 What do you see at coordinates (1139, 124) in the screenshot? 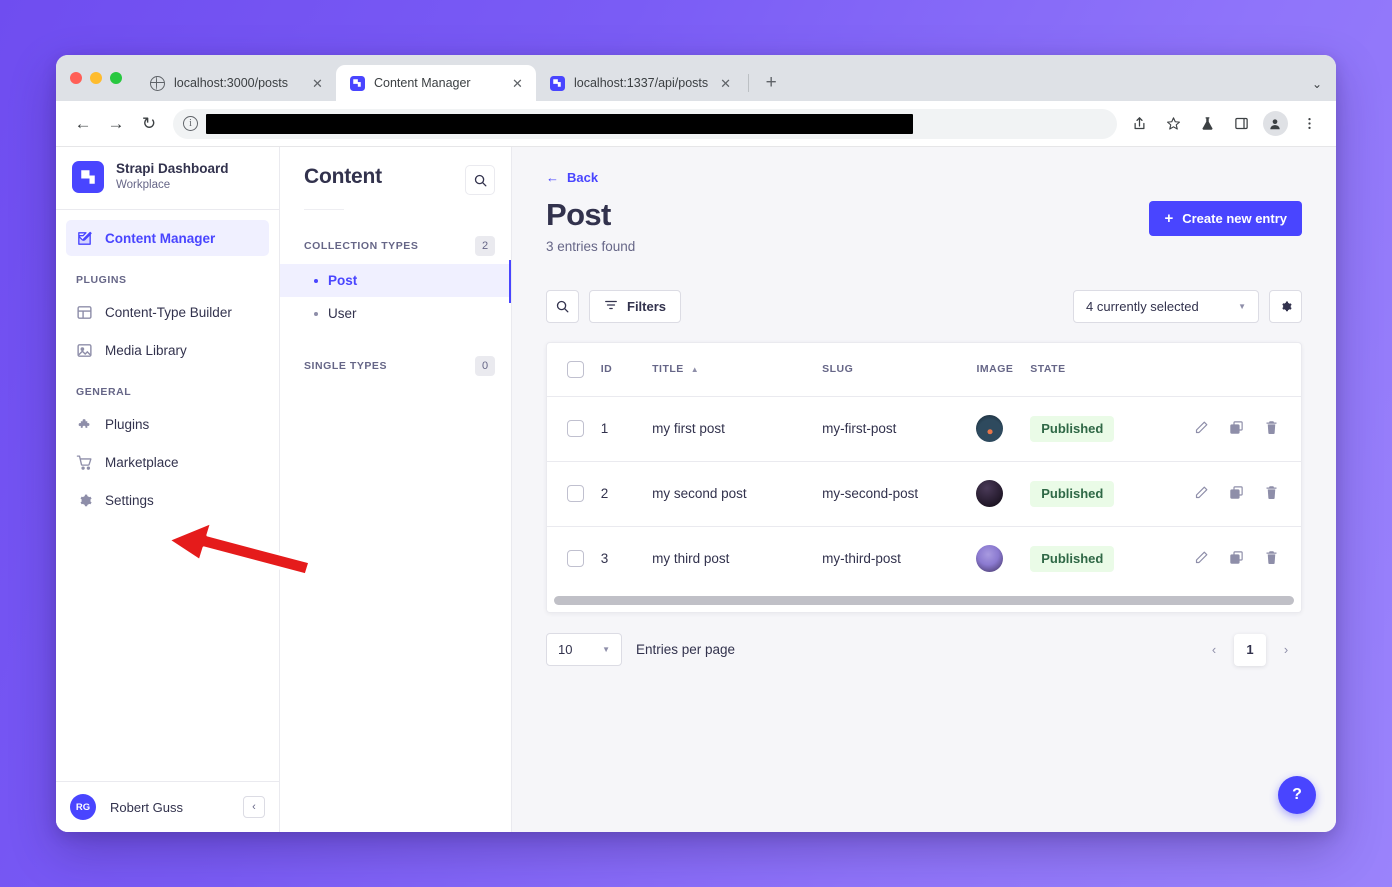
I see `share-icon` at bounding box center [1139, 124].